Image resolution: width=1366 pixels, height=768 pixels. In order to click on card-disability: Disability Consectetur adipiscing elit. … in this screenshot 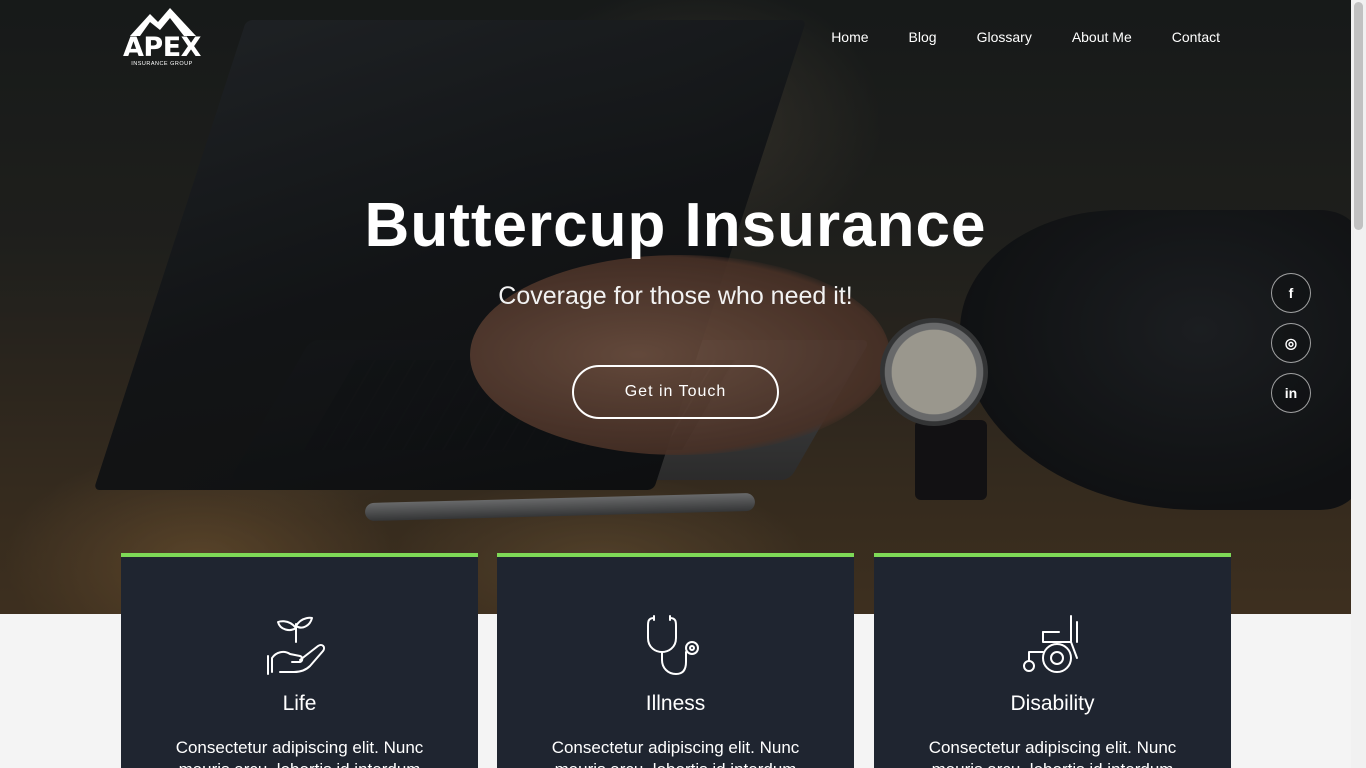, I will do `click(1052, 660)`.